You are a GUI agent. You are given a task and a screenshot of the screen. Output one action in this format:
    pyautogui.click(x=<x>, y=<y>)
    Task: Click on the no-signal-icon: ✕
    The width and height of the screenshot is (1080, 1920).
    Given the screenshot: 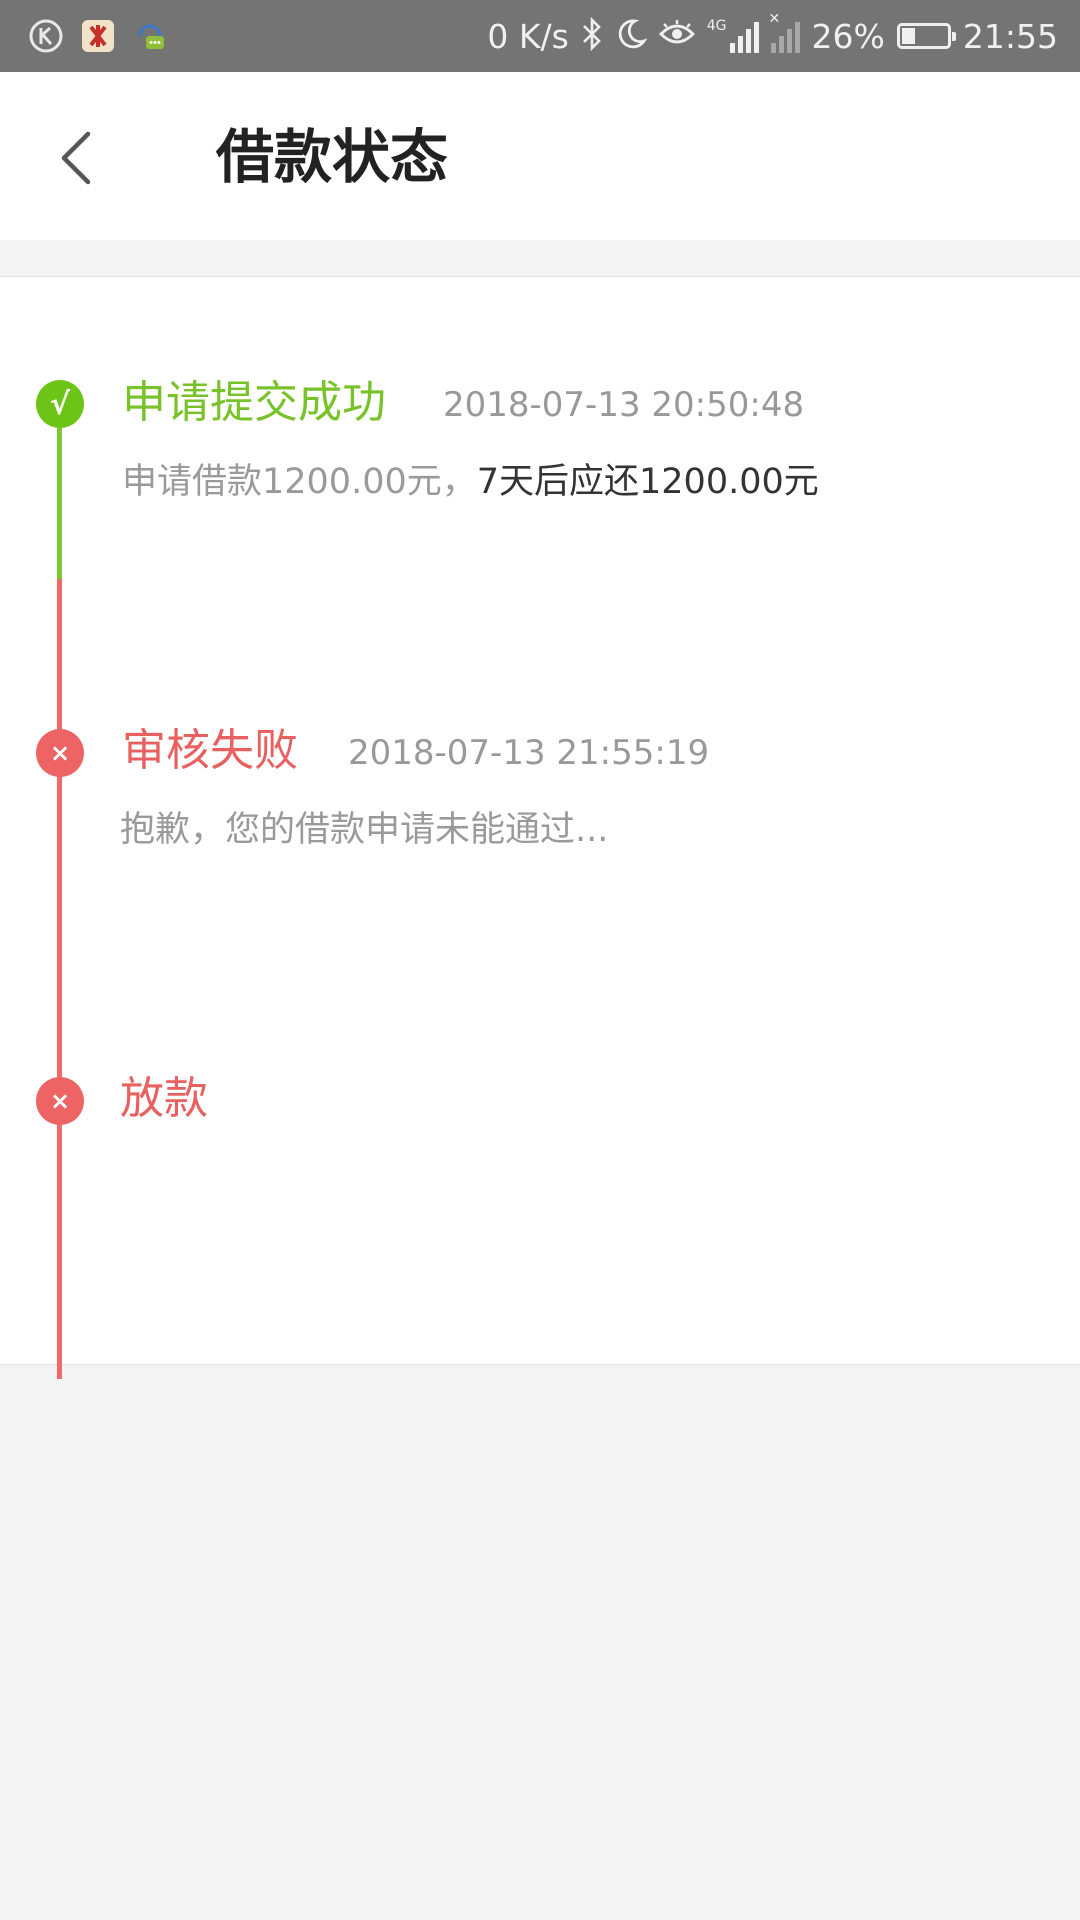 What is the action you would take?
    pyautogui.click(x=784, y=32)
    